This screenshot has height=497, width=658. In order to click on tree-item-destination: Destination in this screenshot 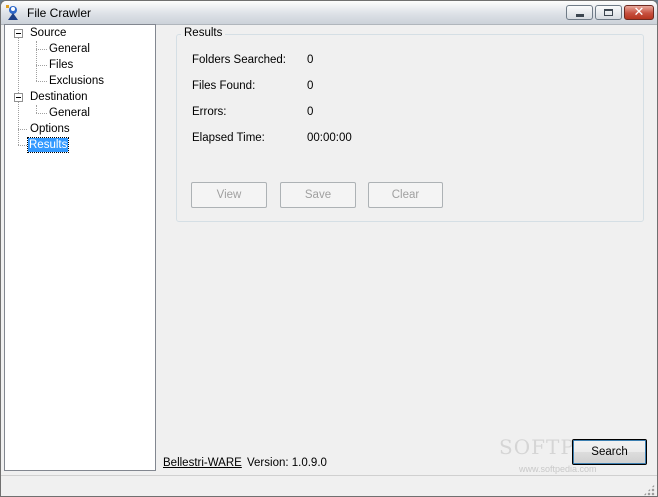, I will do `click(59, 97)`.